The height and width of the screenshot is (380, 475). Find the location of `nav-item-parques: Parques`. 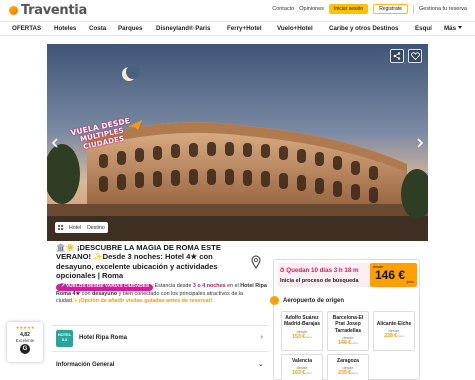

nav-item-parques: Parques is located at coordinates (130, 28).